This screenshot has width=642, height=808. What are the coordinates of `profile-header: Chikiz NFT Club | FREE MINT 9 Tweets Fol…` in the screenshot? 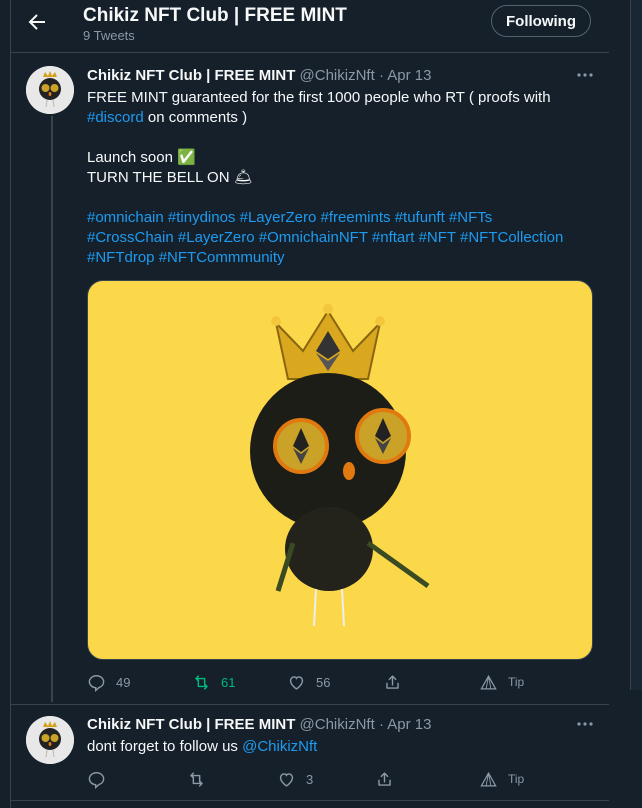 It's located at (310, 26).